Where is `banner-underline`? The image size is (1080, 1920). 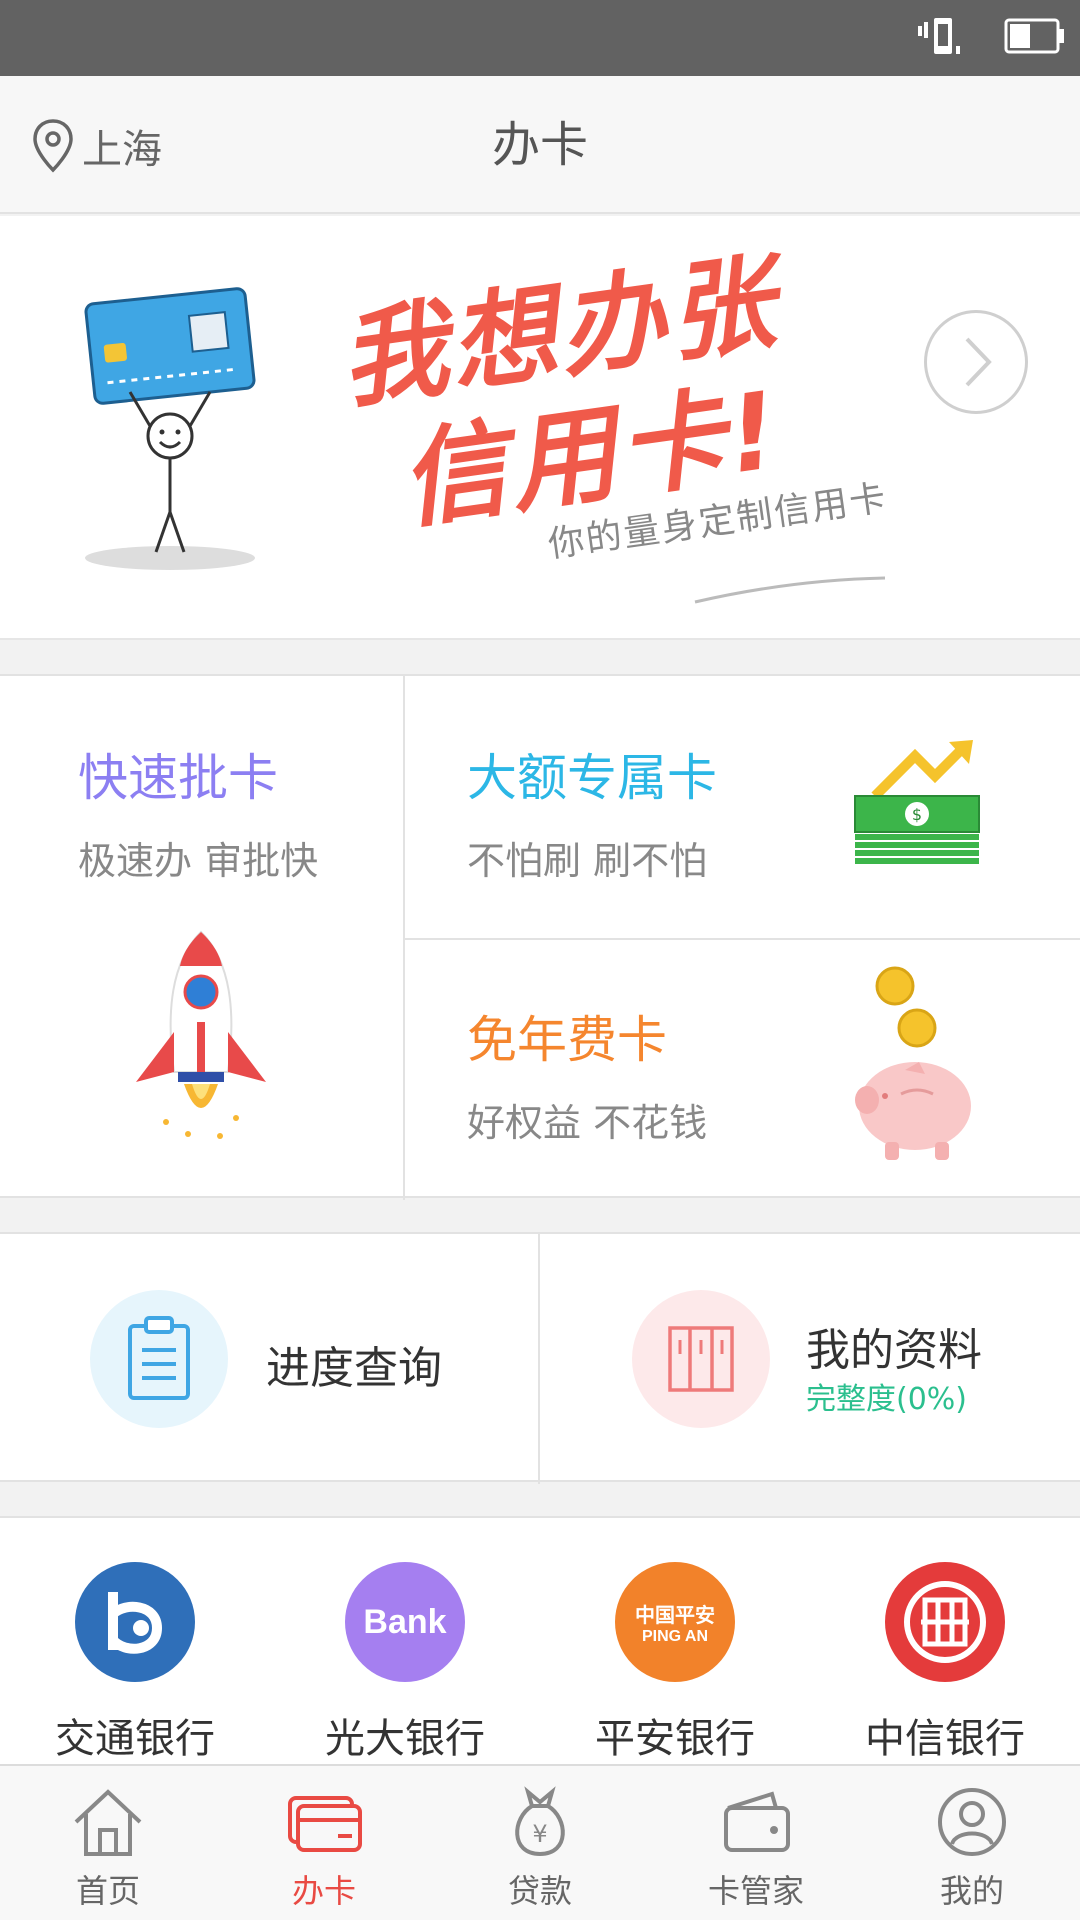
banner-underline is located at coordinates (790, 590).